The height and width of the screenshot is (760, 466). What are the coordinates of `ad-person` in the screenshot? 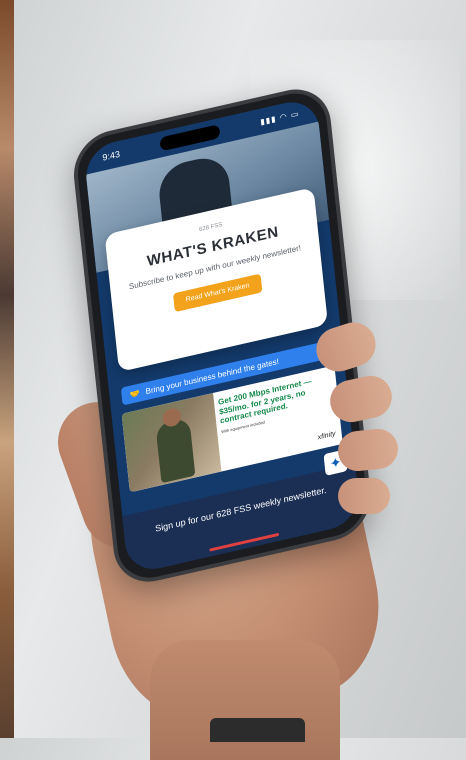 It's located at (175, 450).